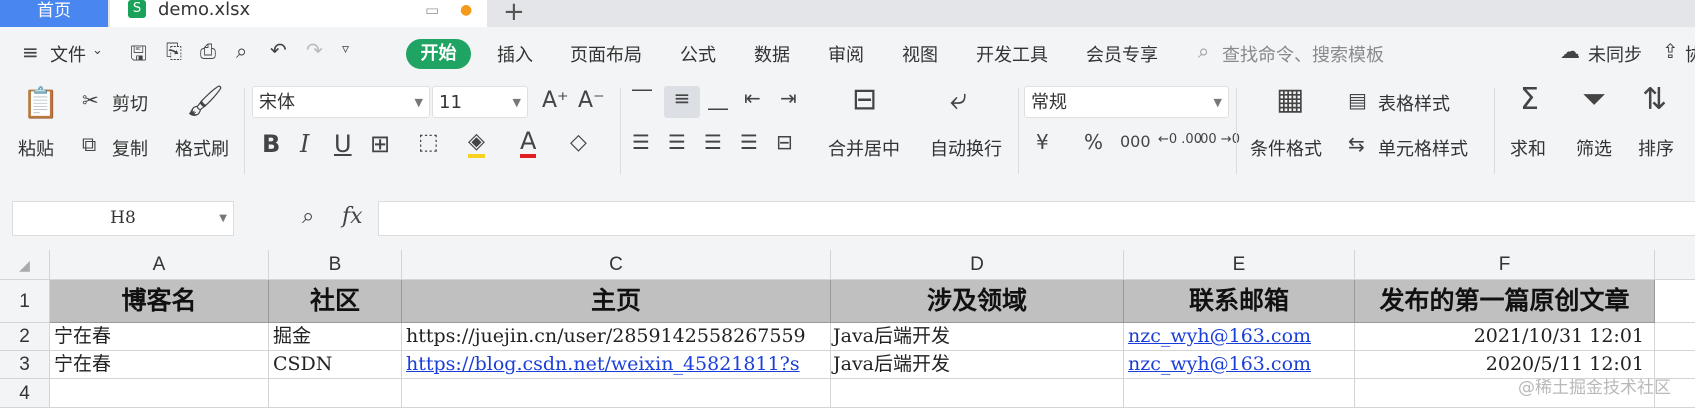 The width and height of the screenshot is (1695, 408). Describe the element at coordinates (920, 54) in the screenshot. I see `menu-view: 视图` at that location.